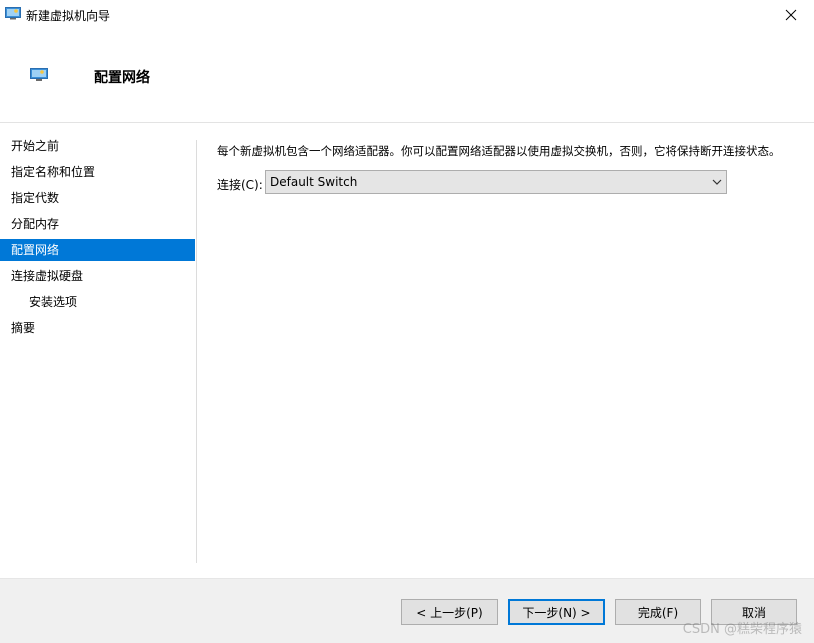  What do you see at coordinates (97, 302) in the screenshot?
I see `step-install-options: 安装选项` at bounding box center [97, 302].